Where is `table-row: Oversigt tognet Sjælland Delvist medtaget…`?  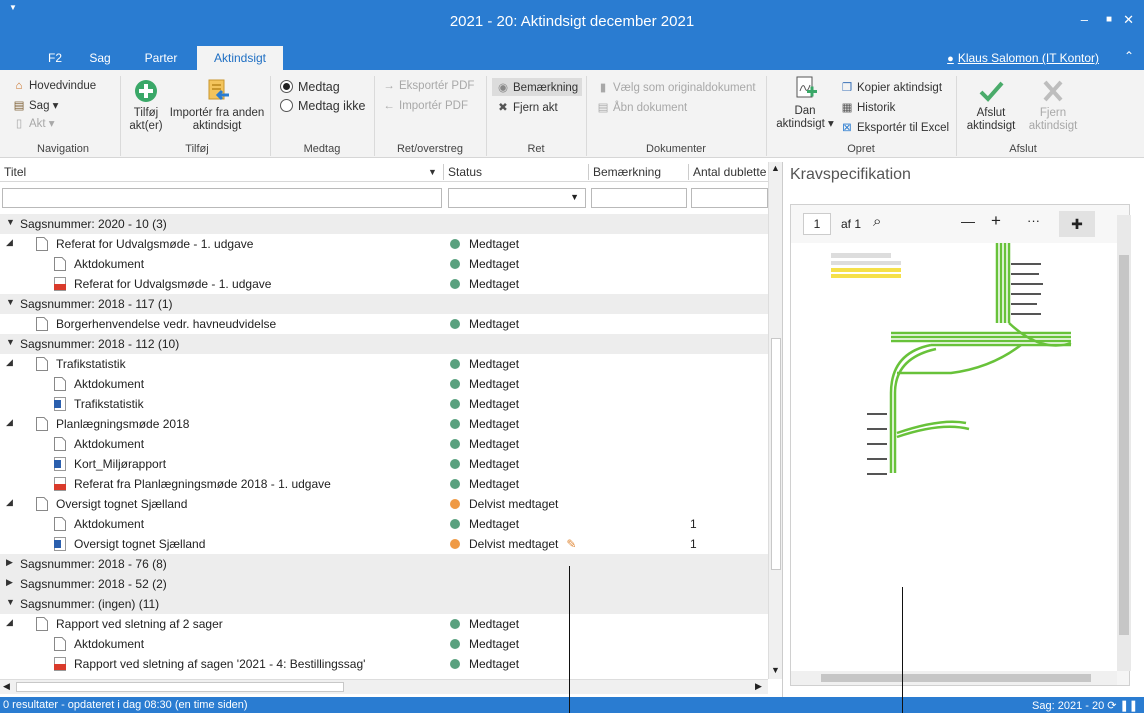 table-row: Oversigt tognet Sjælland Delvist medtaget… is located at coordinates (384, 544).